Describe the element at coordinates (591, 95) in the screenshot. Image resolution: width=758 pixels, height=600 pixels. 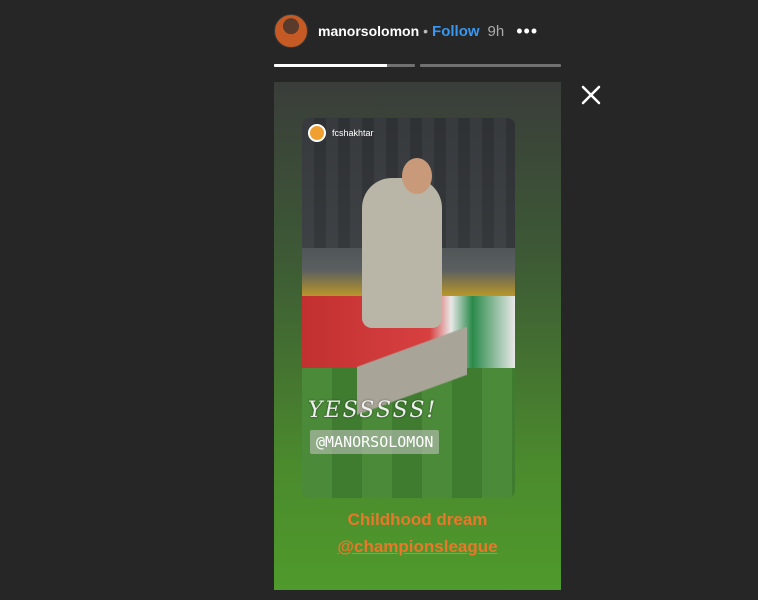
I see `close-icon` at that location.